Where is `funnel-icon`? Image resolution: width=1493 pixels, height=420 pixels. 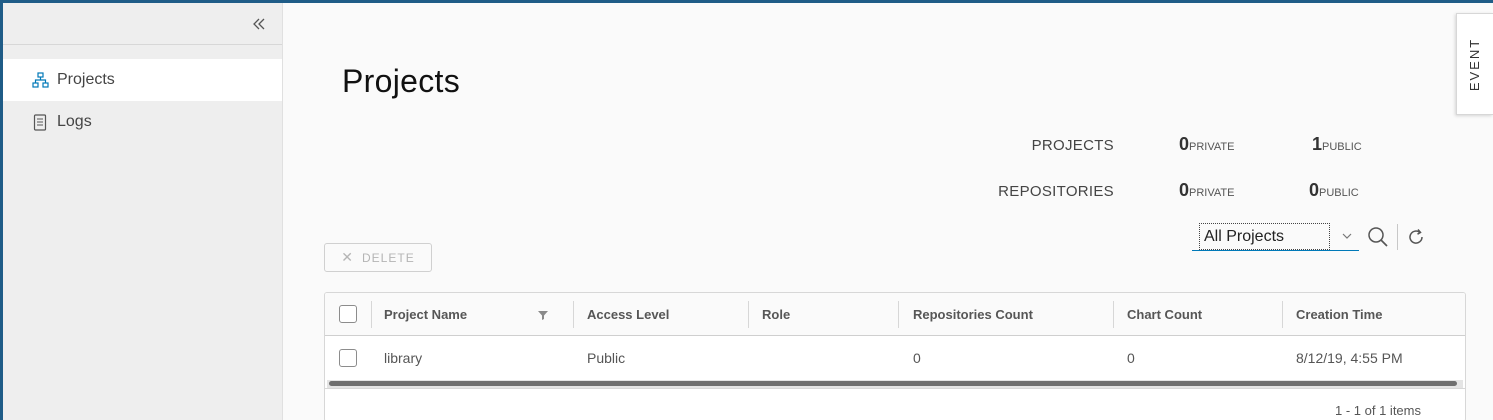
funnel-icon is located at coordinates (543, 314).